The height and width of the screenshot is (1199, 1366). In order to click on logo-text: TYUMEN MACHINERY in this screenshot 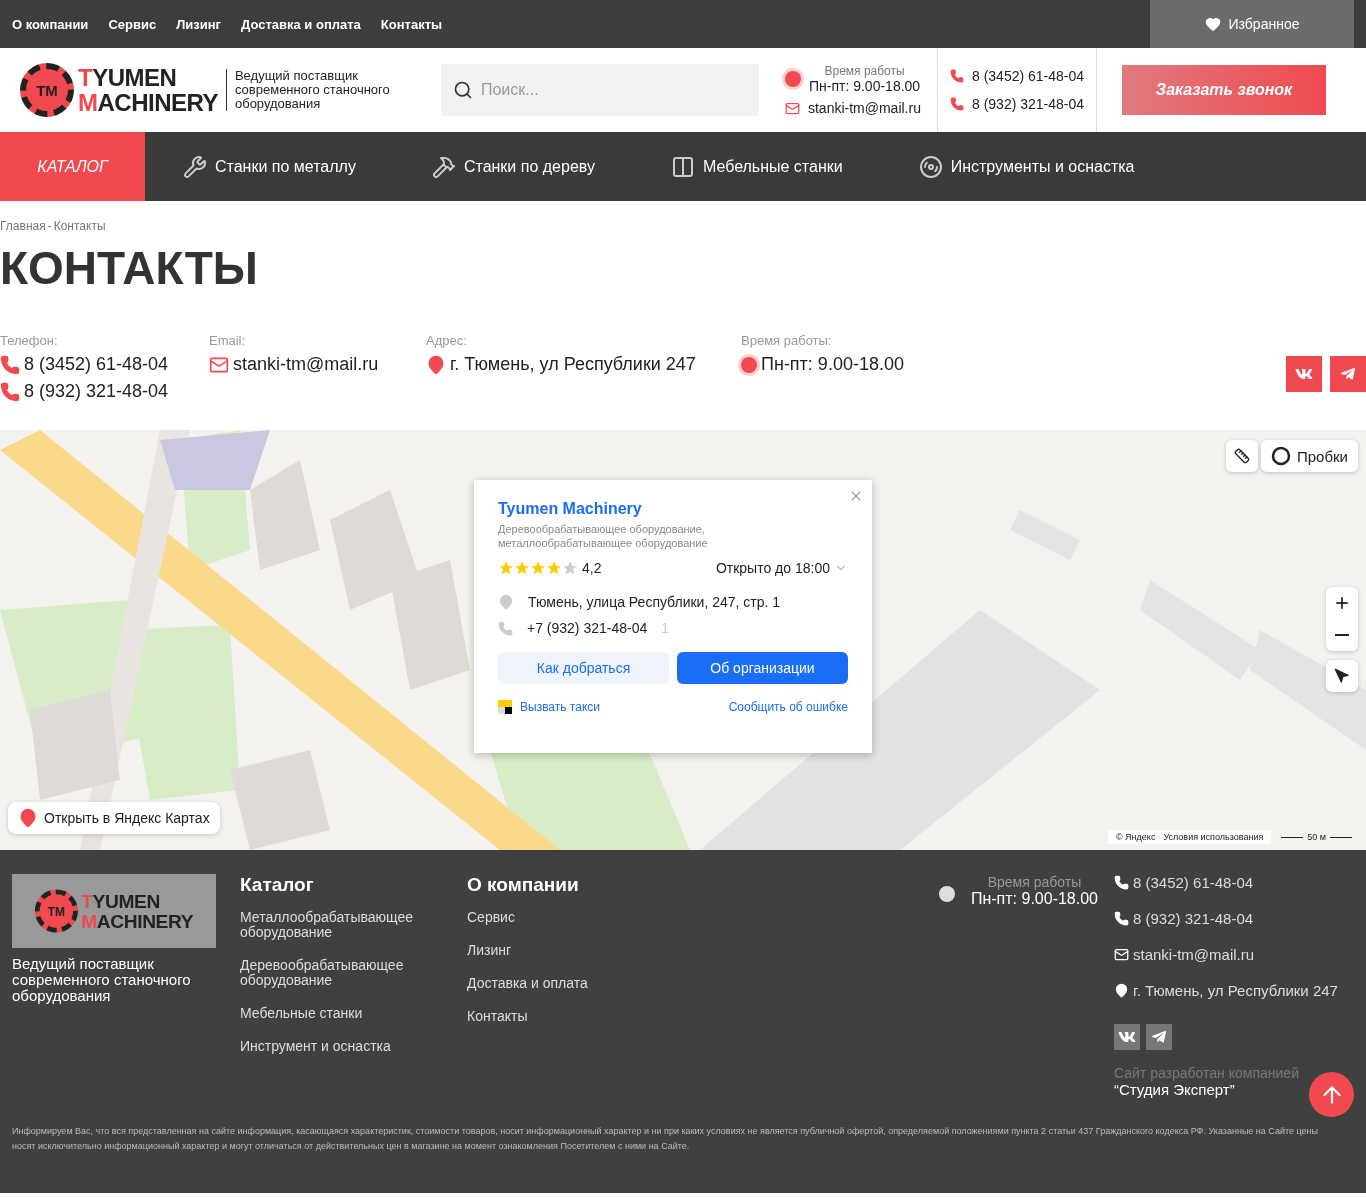, I will do `click(148, 90)`.